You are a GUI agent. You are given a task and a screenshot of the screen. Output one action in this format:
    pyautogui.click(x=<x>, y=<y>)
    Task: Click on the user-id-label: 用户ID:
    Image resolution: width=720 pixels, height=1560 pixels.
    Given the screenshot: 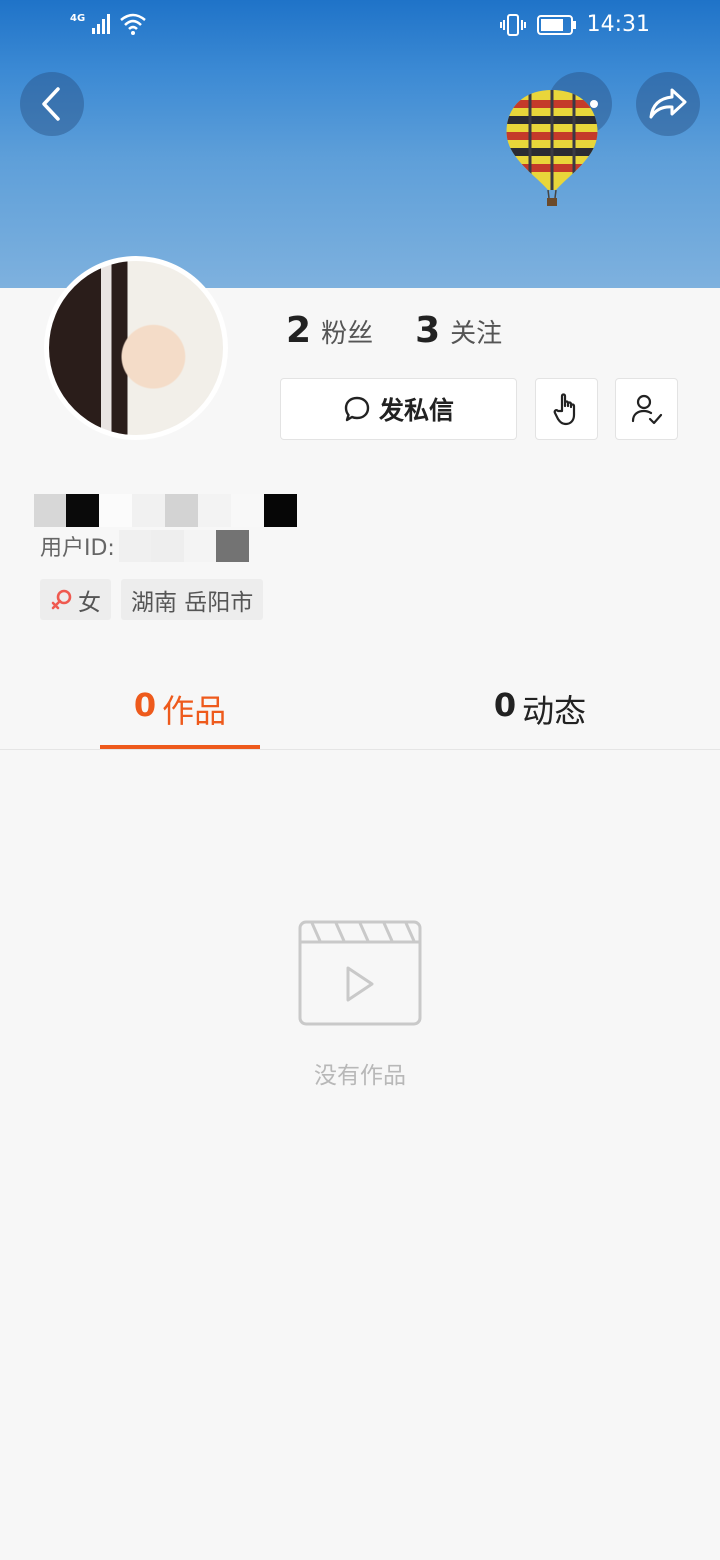 What is the action you would take?
    pyautogui.click(x=77, y=548)
    